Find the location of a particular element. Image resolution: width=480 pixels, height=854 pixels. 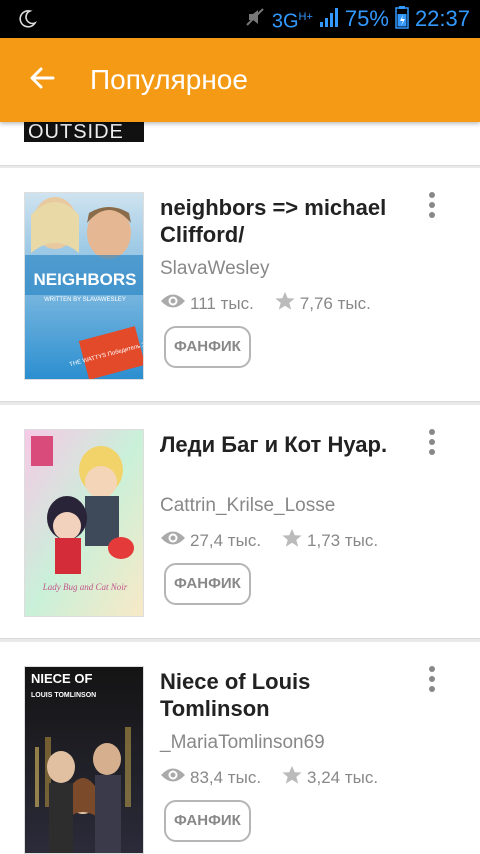

story-card-partial: OUTSIDE is located at coordinates (240, 144).